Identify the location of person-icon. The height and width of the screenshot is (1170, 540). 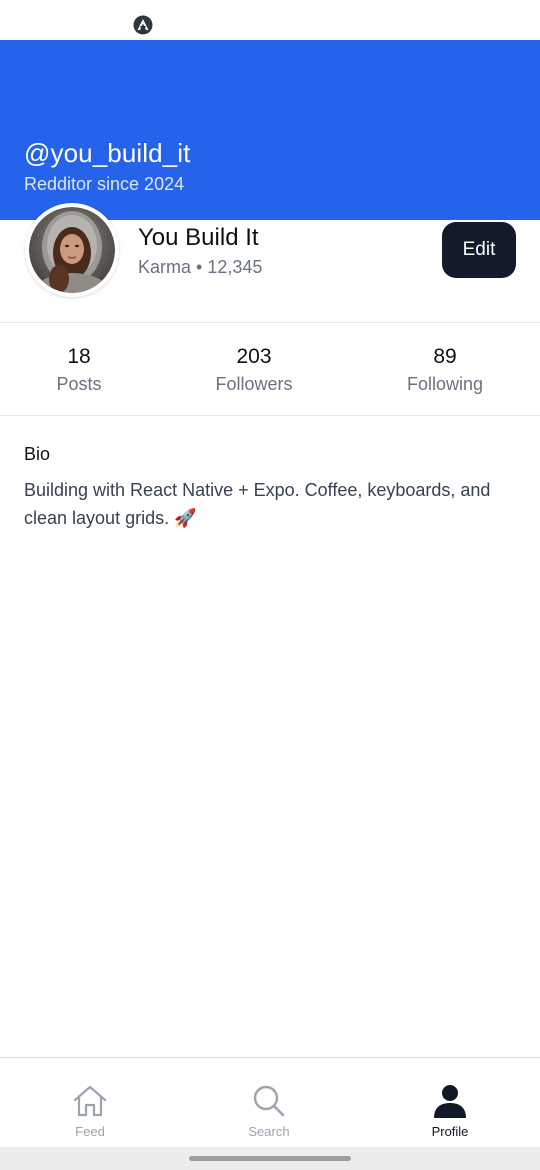
(450, 1101).